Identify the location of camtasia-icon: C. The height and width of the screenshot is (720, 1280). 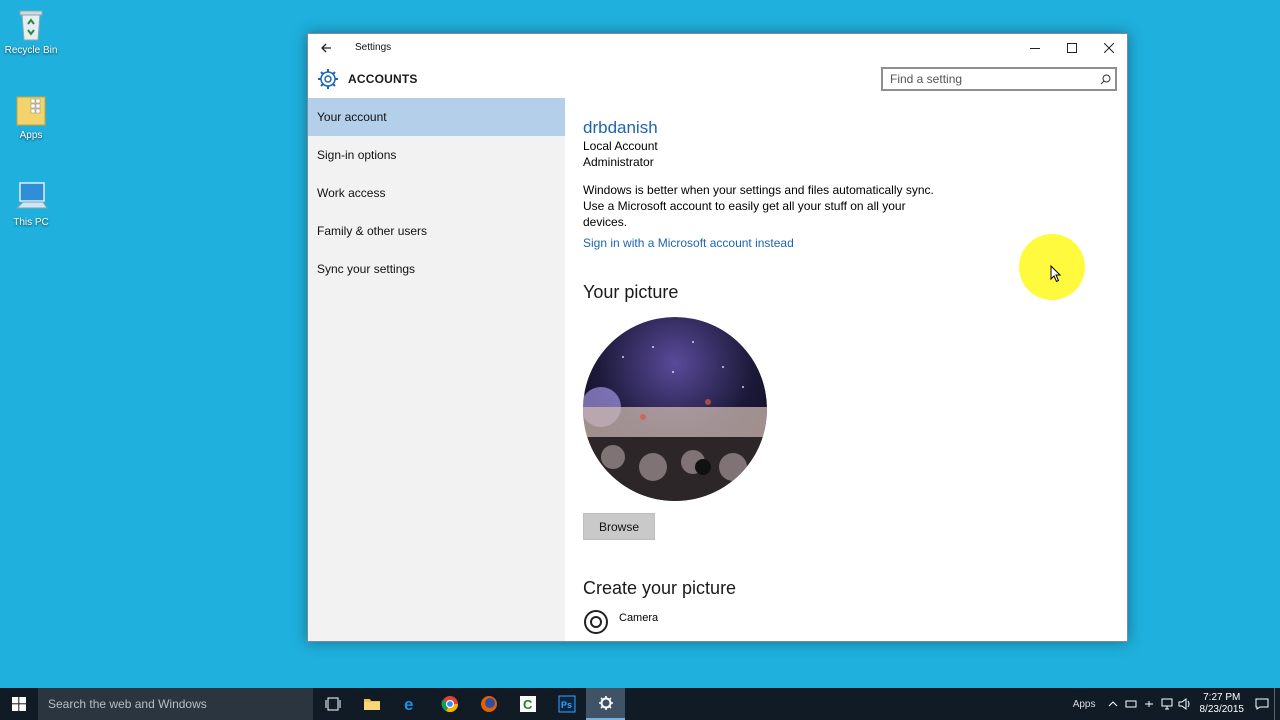
(527, 704).